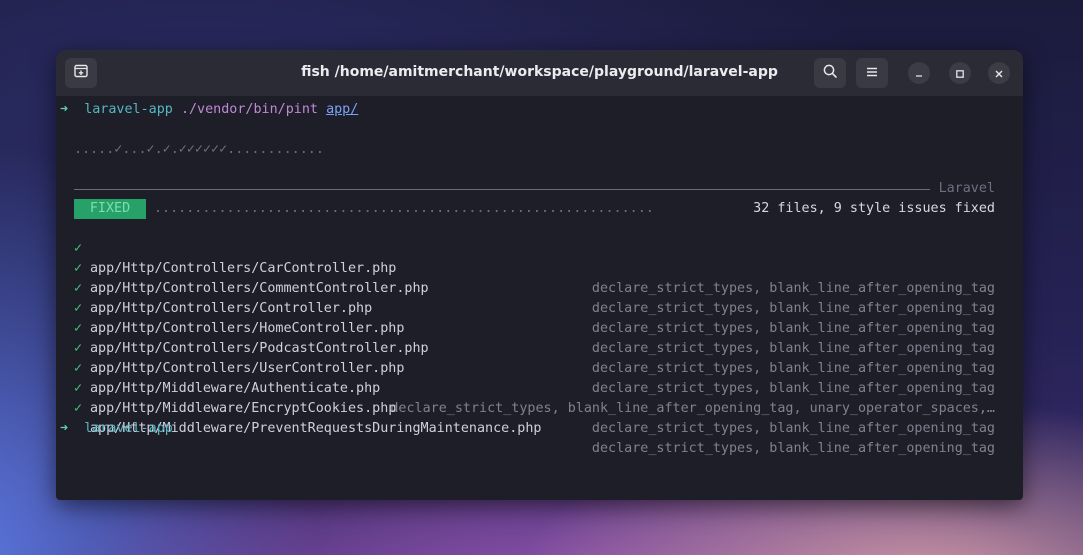  What do you see at coordinates (243, 408) in the screenshot?
I see `file-path: app/Http/Middleware/EncryptCookies.php` at bounding box center [243, 408].